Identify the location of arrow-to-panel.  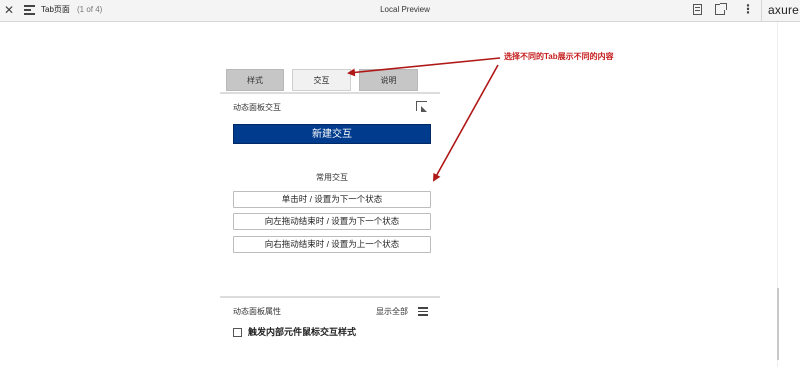
(466, 123).